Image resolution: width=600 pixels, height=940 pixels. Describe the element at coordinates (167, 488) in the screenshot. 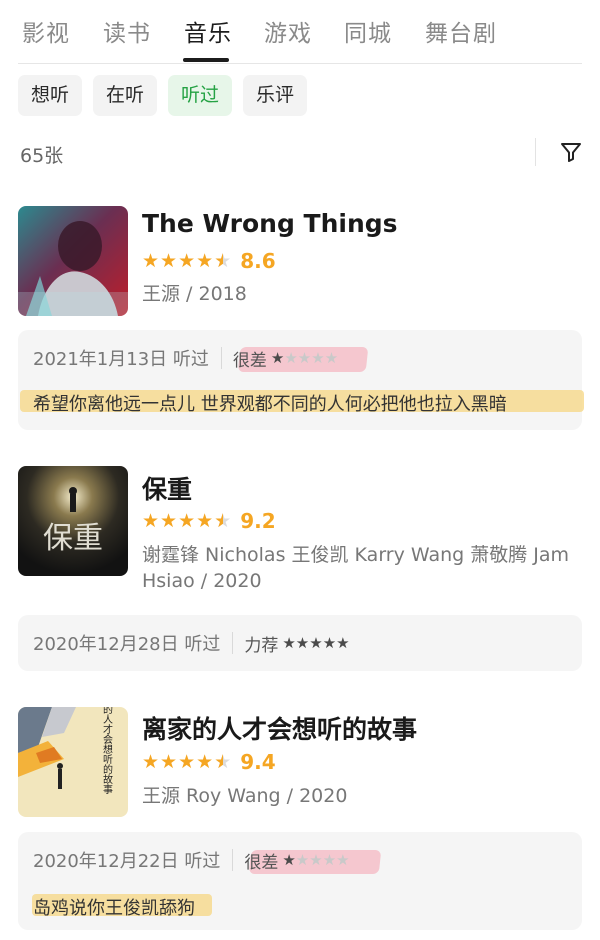

I see `album-title: 保重` at that location.